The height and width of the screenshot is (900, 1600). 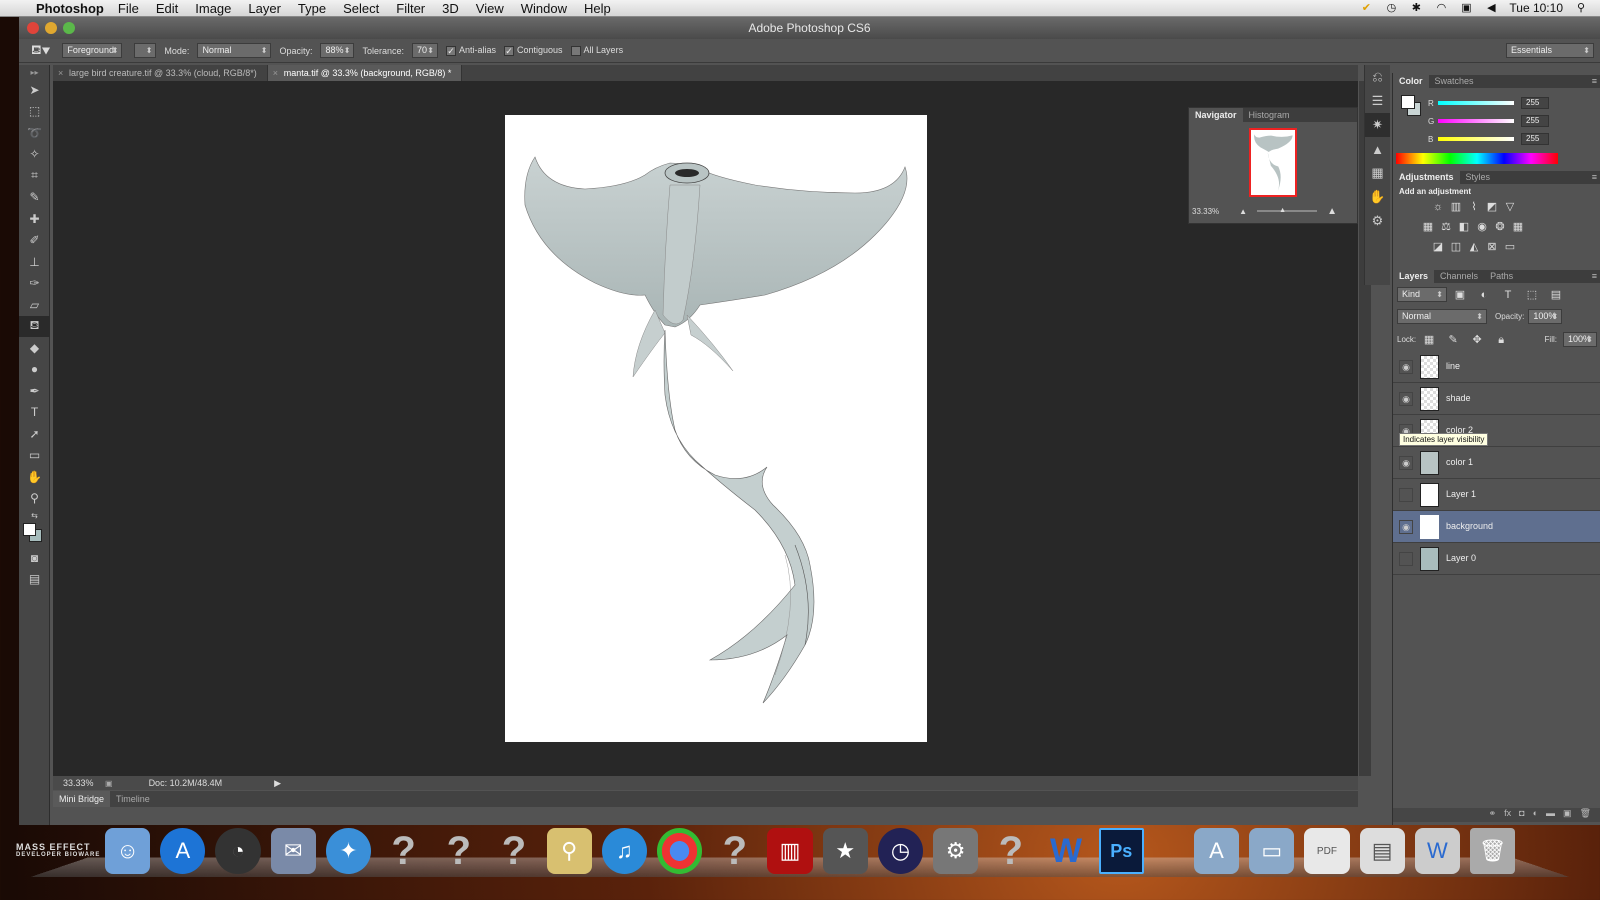 I want to click on anti-alias-checkbox: ✓, so click(x=450, y=50).